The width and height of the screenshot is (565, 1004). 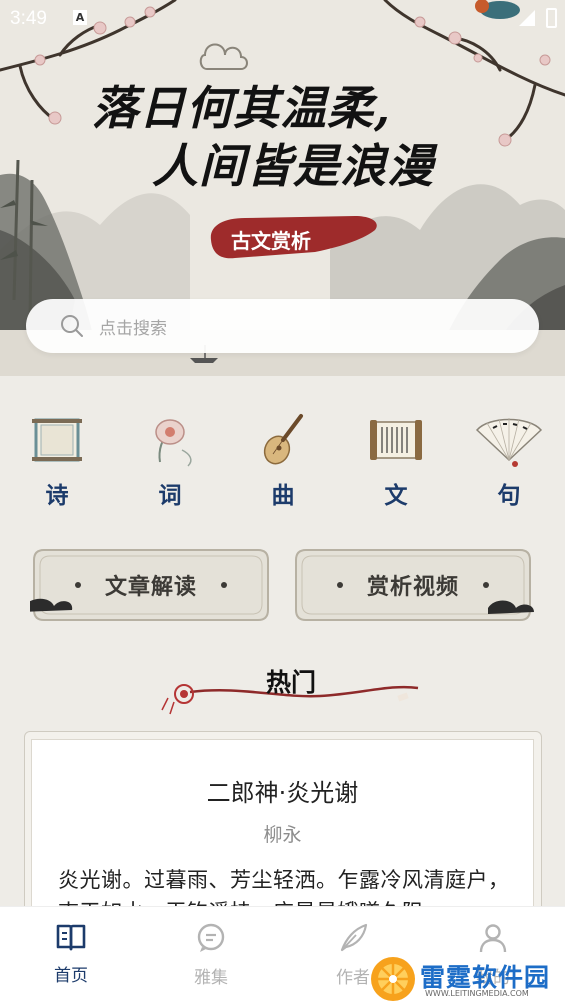 What do you see at coordinates (211, 955) in the screenshot?
I see `nav-gathering: 雅集` at bounding box center [211, 955].